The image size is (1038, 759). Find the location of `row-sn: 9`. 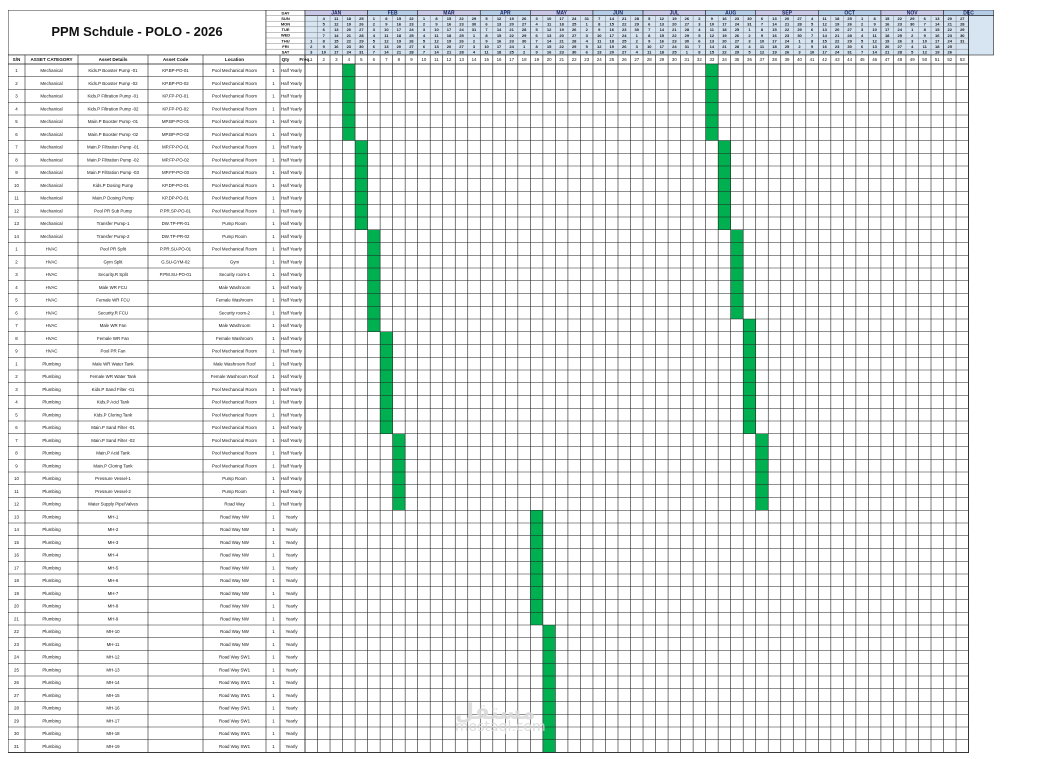

row-sn: 9 is located at coordinates (16, 172).